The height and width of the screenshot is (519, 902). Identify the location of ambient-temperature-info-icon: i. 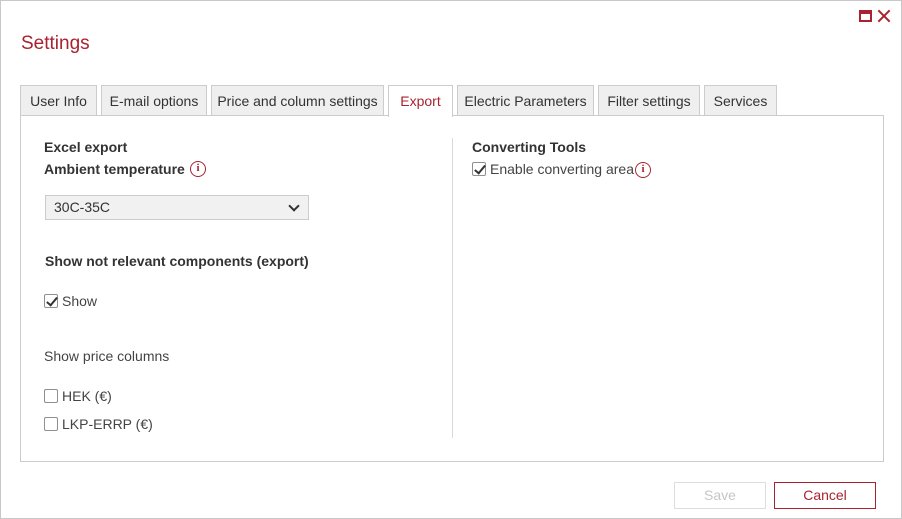
(198, 169).